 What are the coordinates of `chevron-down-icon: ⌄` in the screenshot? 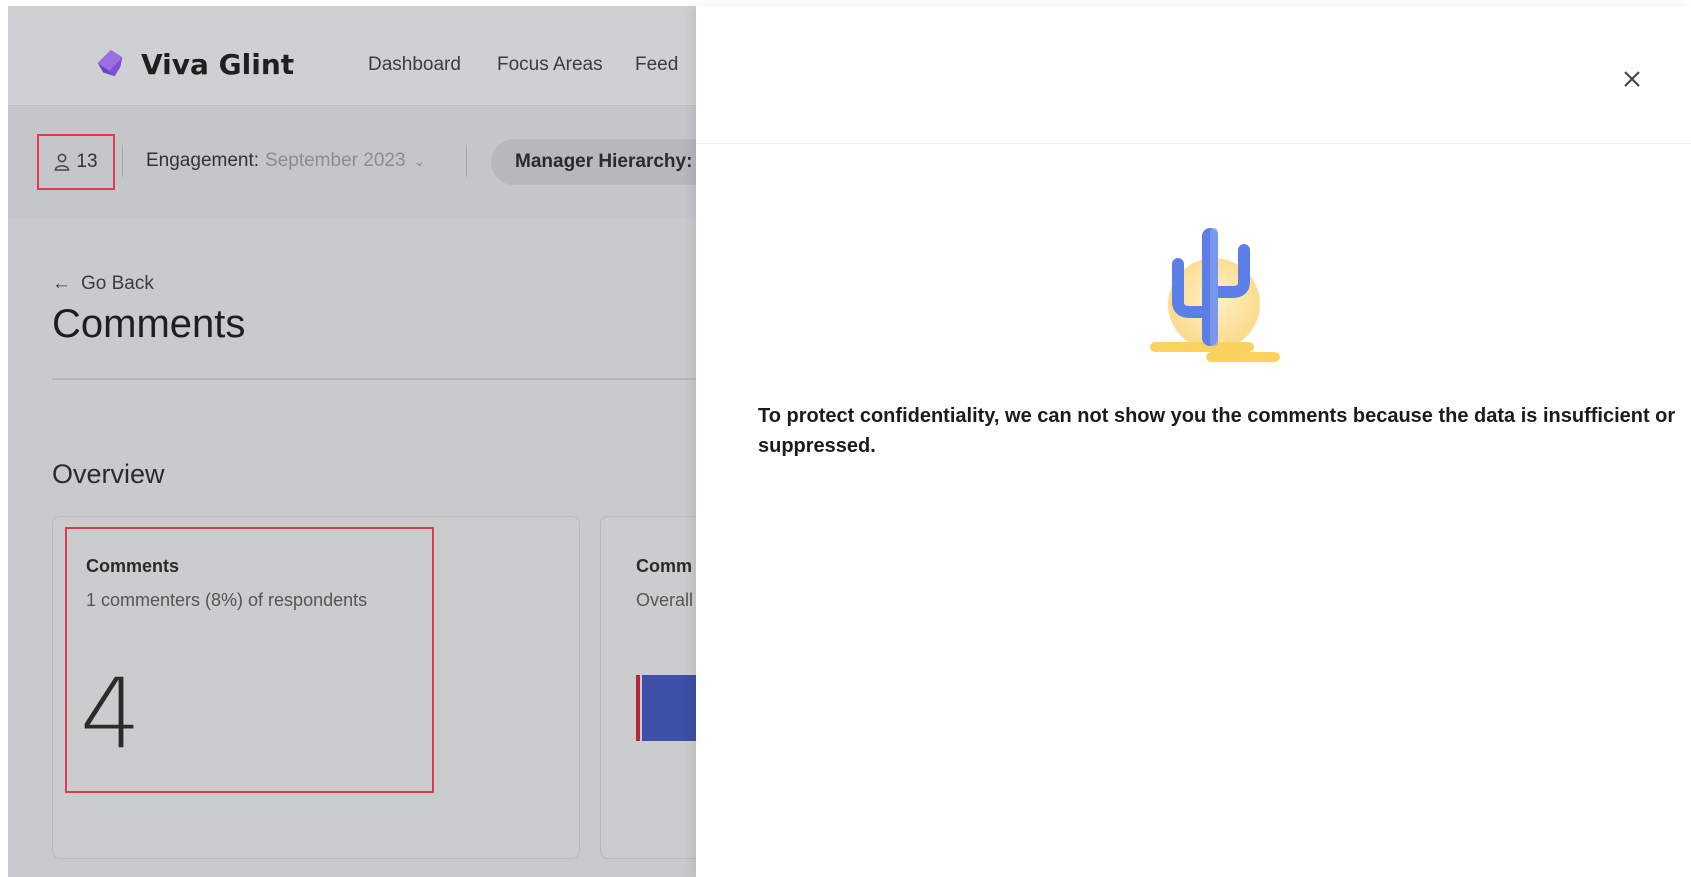 It's located at (419, 161).